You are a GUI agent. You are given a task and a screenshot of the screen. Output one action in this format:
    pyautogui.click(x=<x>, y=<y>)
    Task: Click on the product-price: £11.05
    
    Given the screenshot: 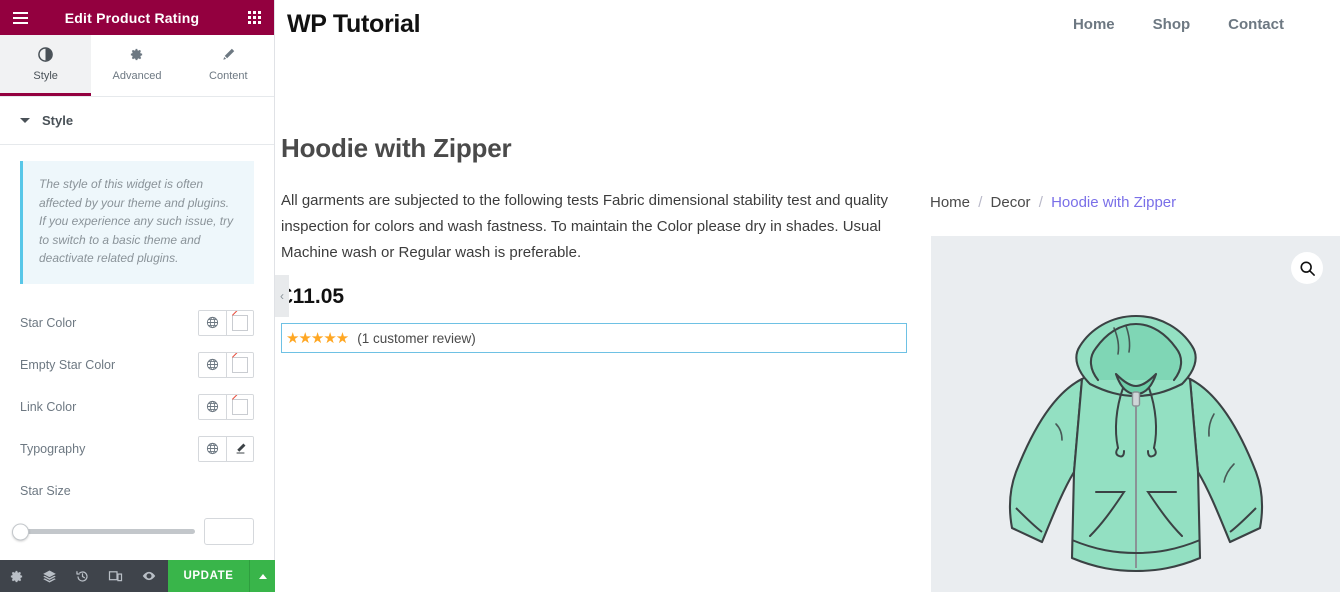 What is the action you would take?
    pyautogui.click(x=313, y=297)
    